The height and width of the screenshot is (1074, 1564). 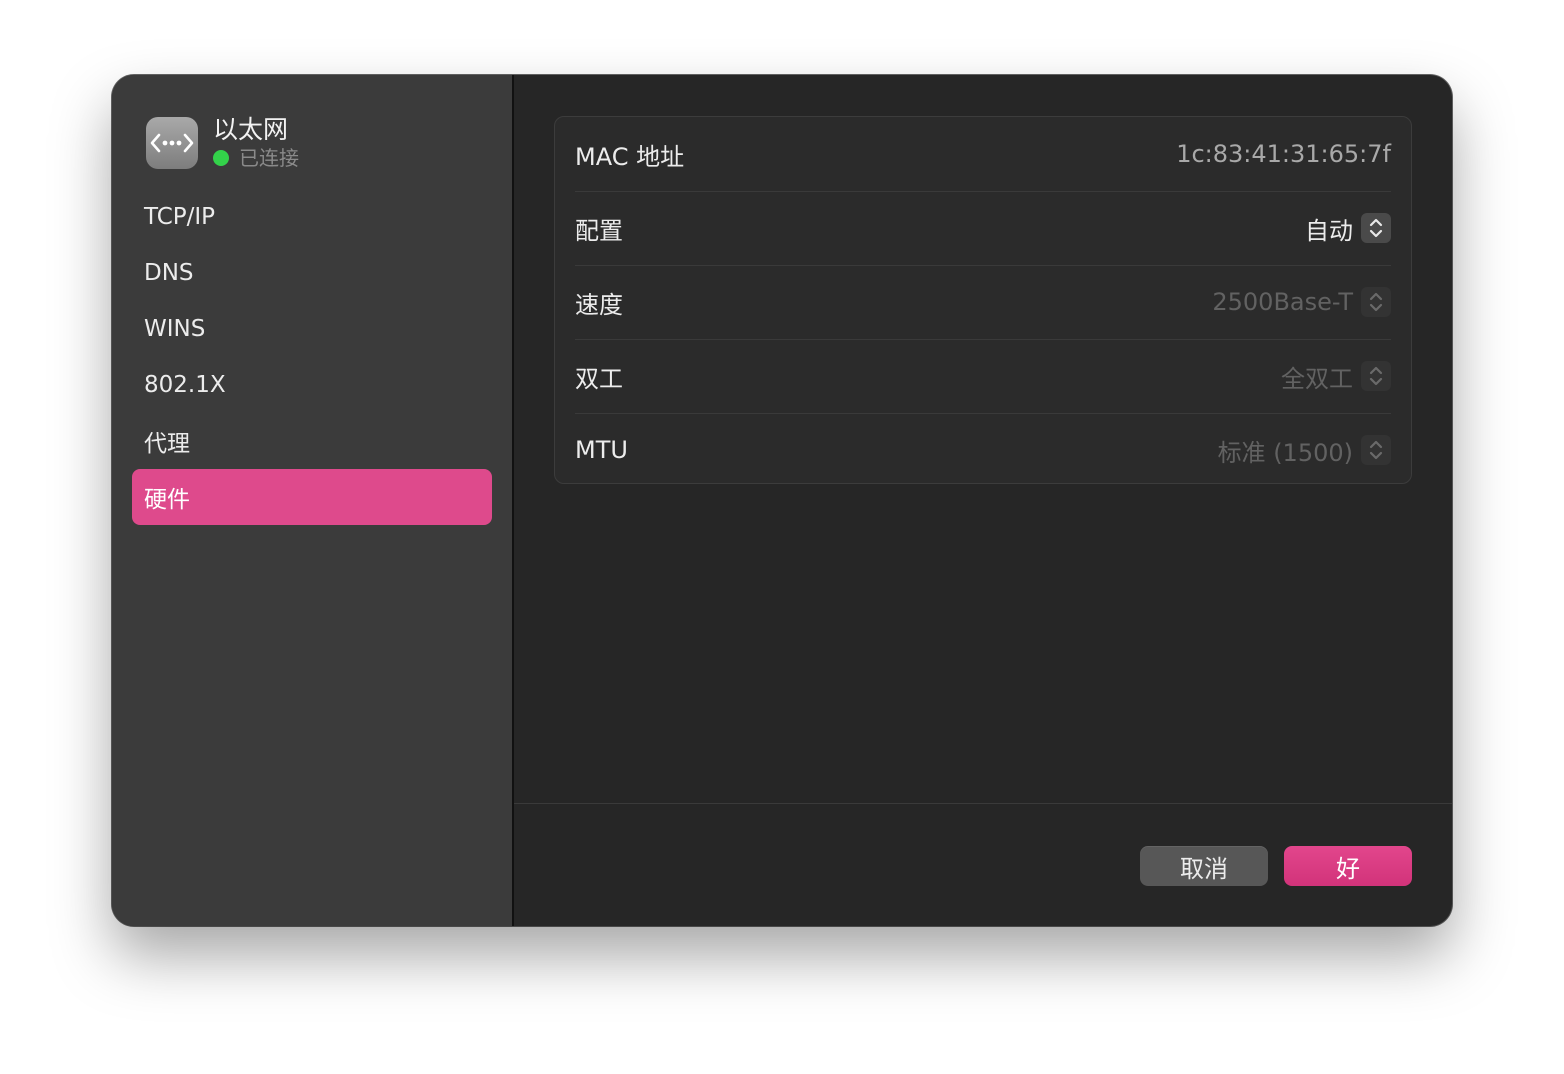 I want to click on interface-title: 以太网, so click(x=251, y=129).